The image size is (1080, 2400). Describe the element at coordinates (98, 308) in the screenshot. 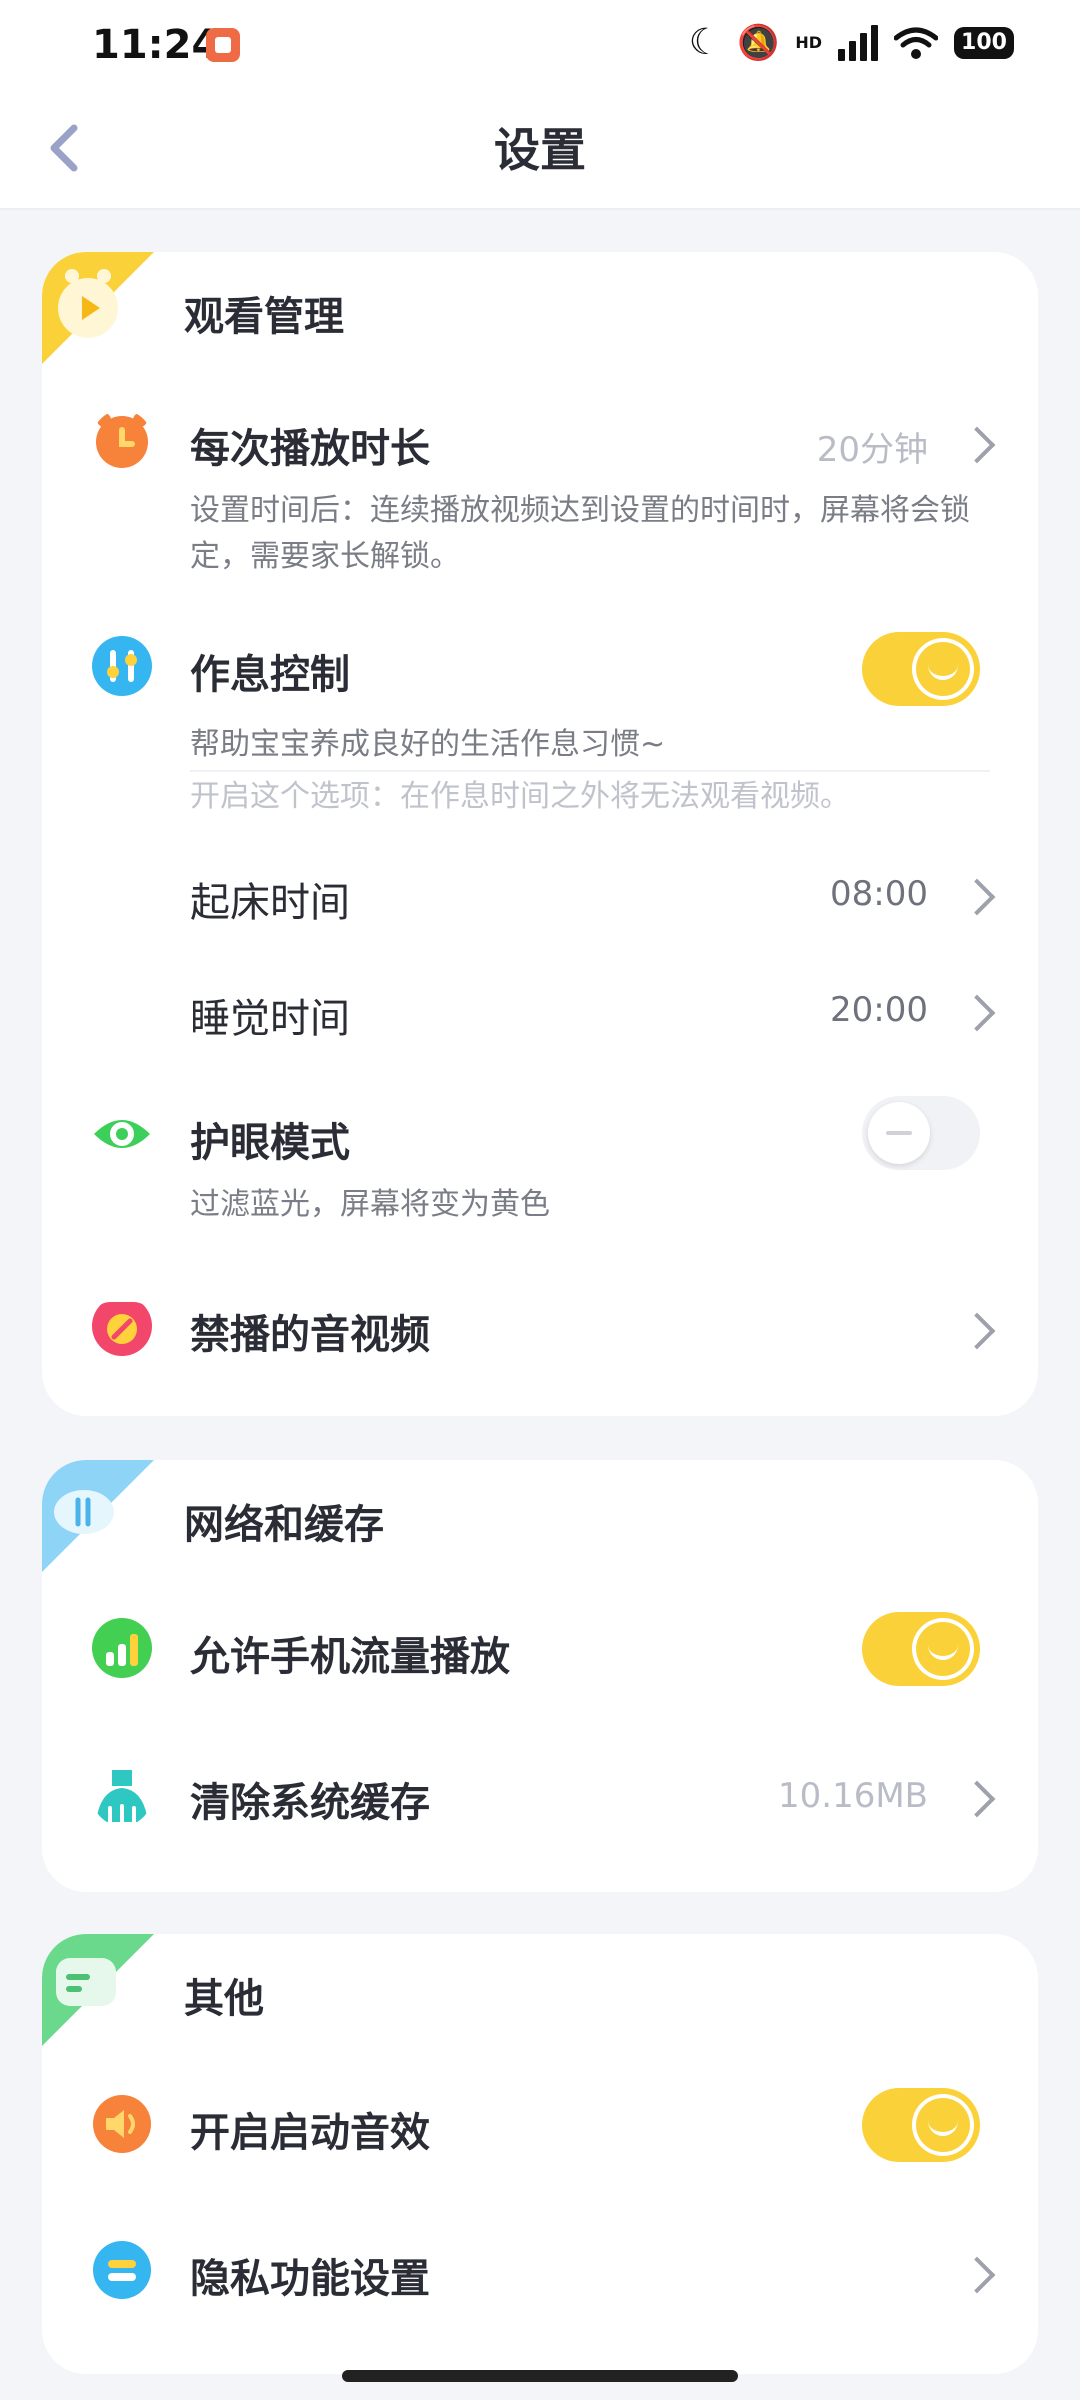

I see `tv-corner-icon` at that location.